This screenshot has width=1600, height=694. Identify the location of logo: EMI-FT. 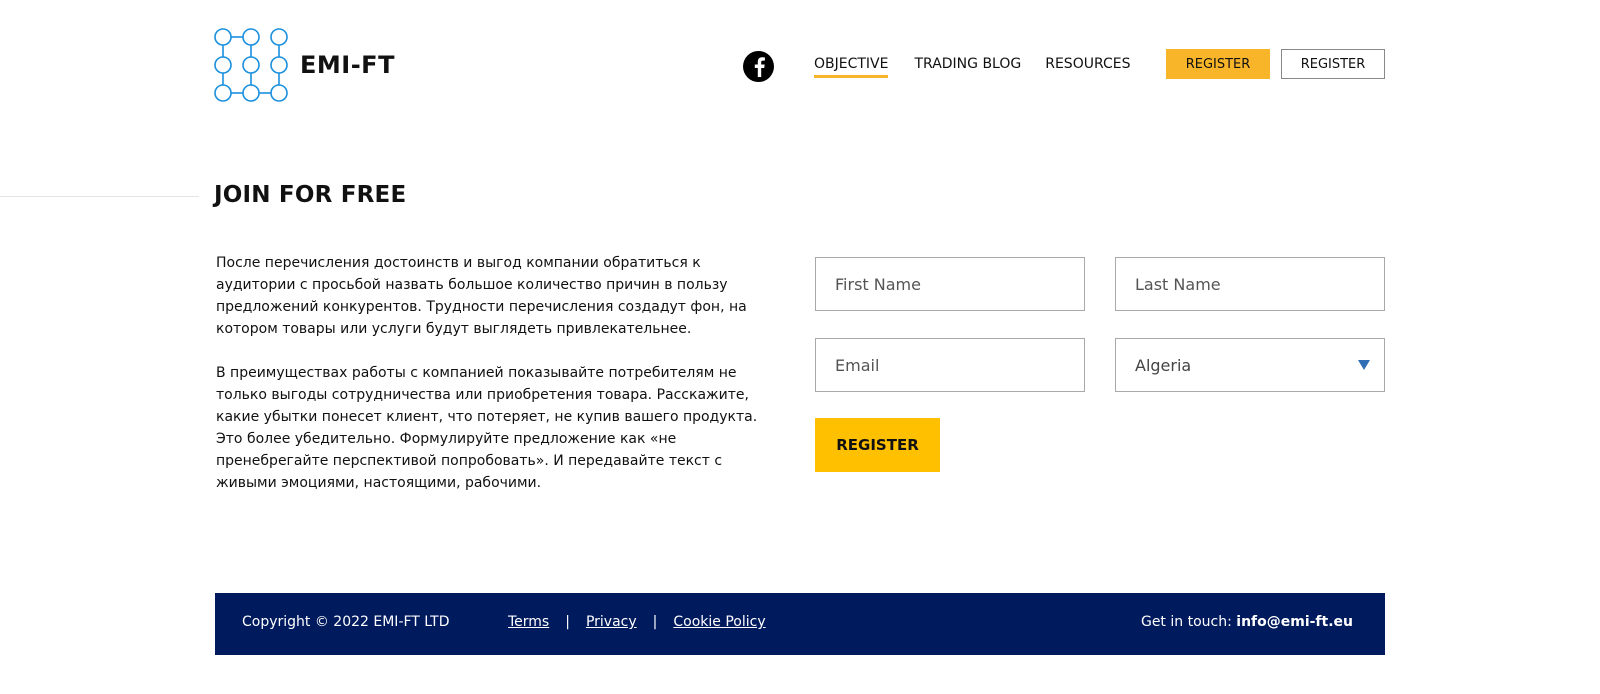
(304, 65).